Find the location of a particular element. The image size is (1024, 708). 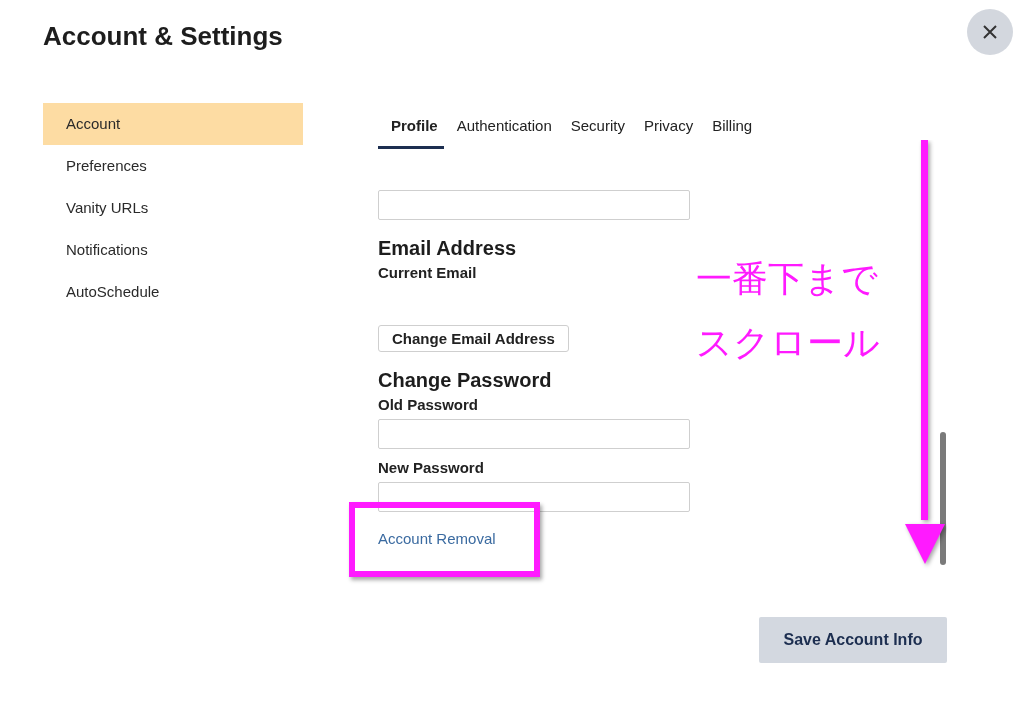

tab: Privacy is located at coordinates (668, 126).